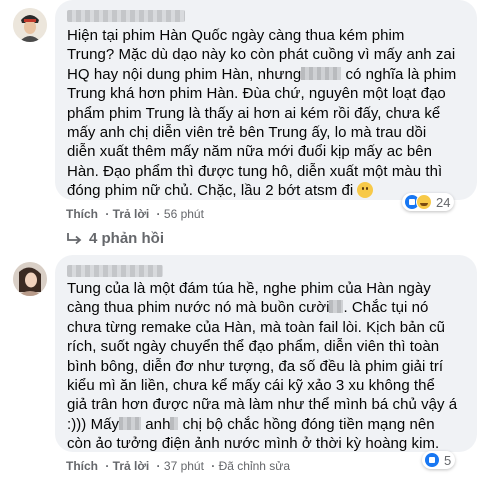 This screenshot has height=478, width=498. What do you see at coordinates (424, 202) in the screenshot?
I see `haha-icon` at bounding box center [424, 202].